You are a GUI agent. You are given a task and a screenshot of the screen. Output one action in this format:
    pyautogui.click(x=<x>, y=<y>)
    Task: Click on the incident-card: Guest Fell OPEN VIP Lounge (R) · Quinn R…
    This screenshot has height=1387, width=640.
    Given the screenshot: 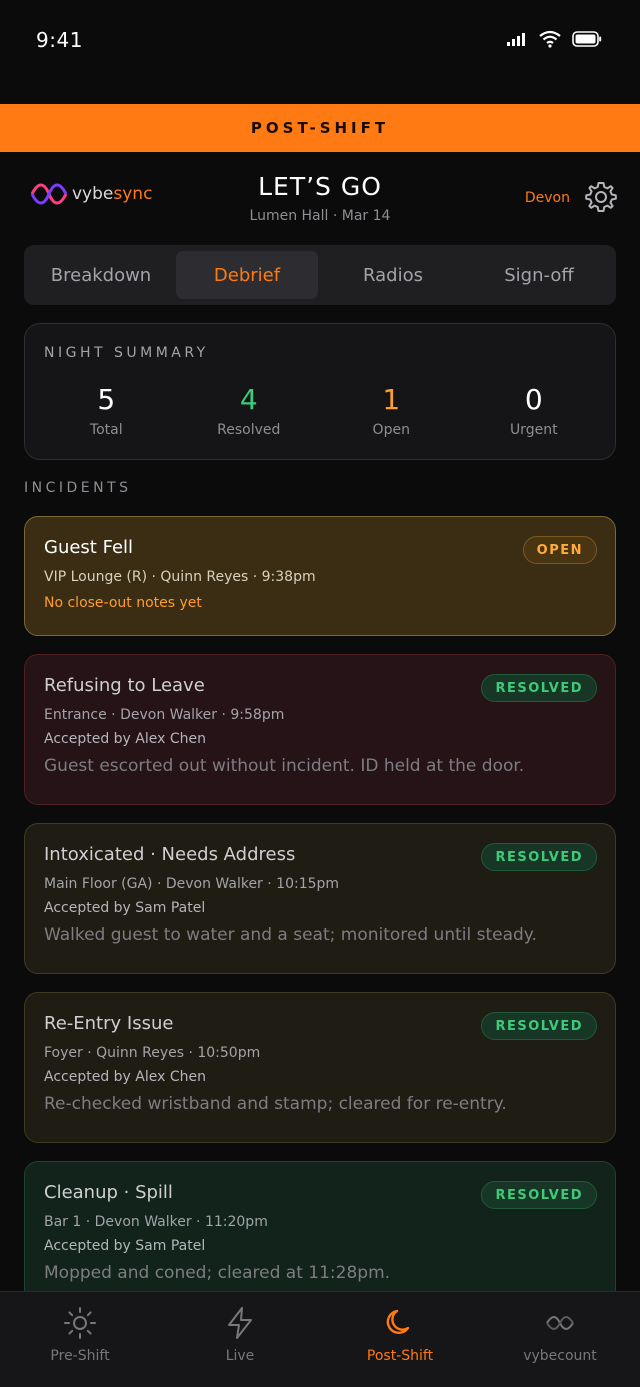 What is the action you would take?
    pyautogui.click(x=320, y=576)
    